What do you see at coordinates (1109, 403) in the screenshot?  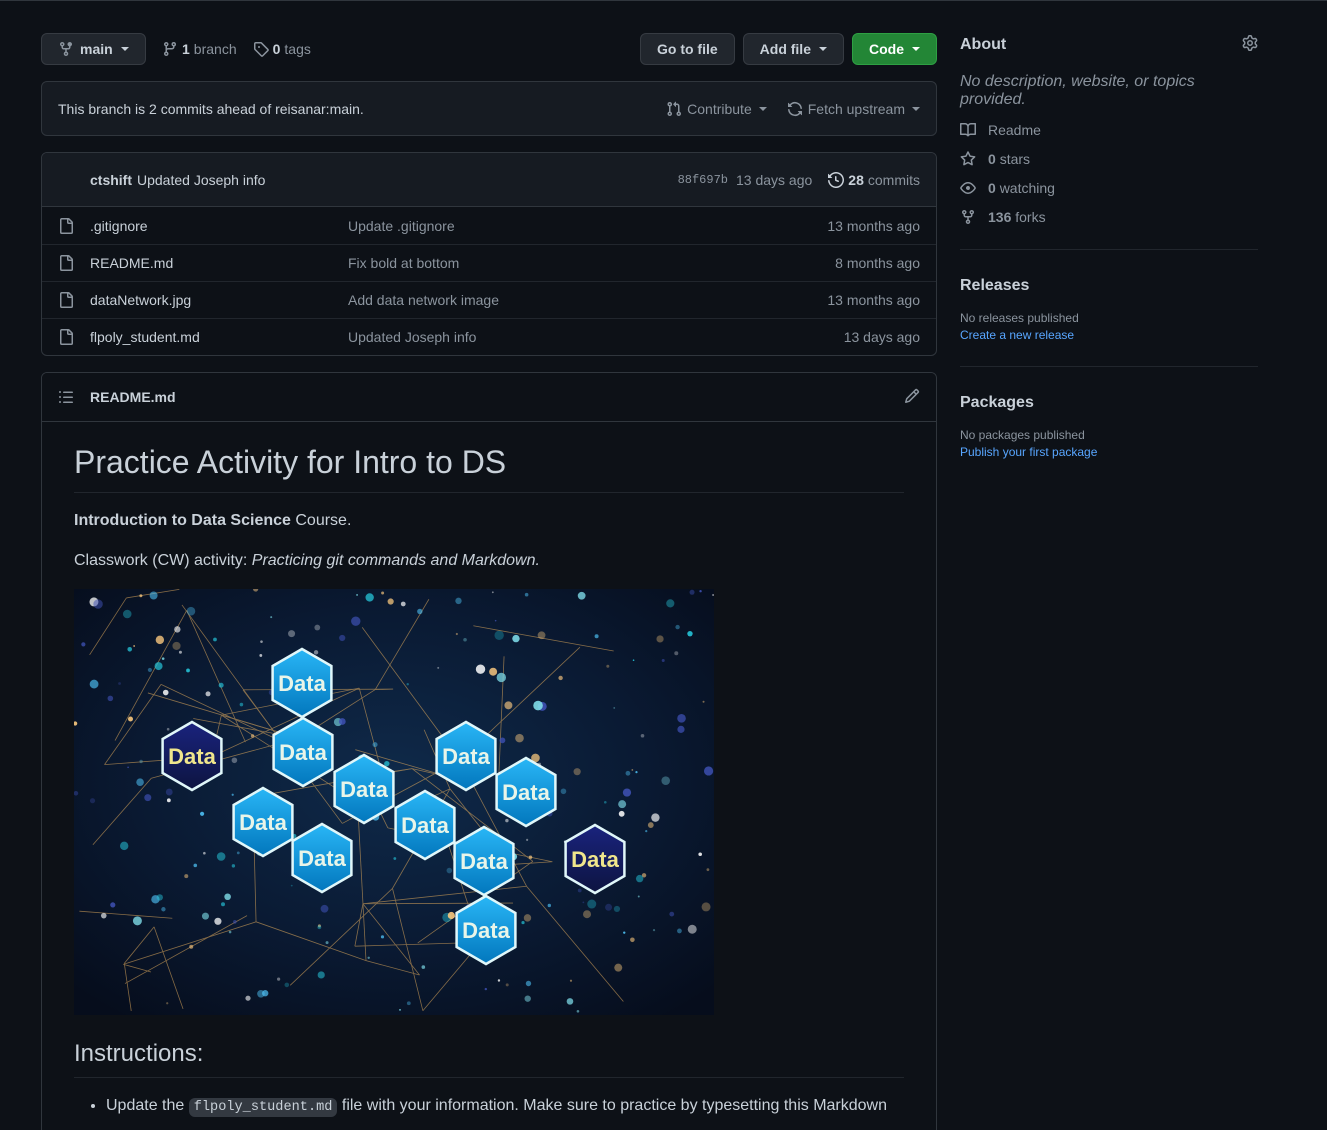 I see `packages-title: Packages` at bounding box center [1109, 403].